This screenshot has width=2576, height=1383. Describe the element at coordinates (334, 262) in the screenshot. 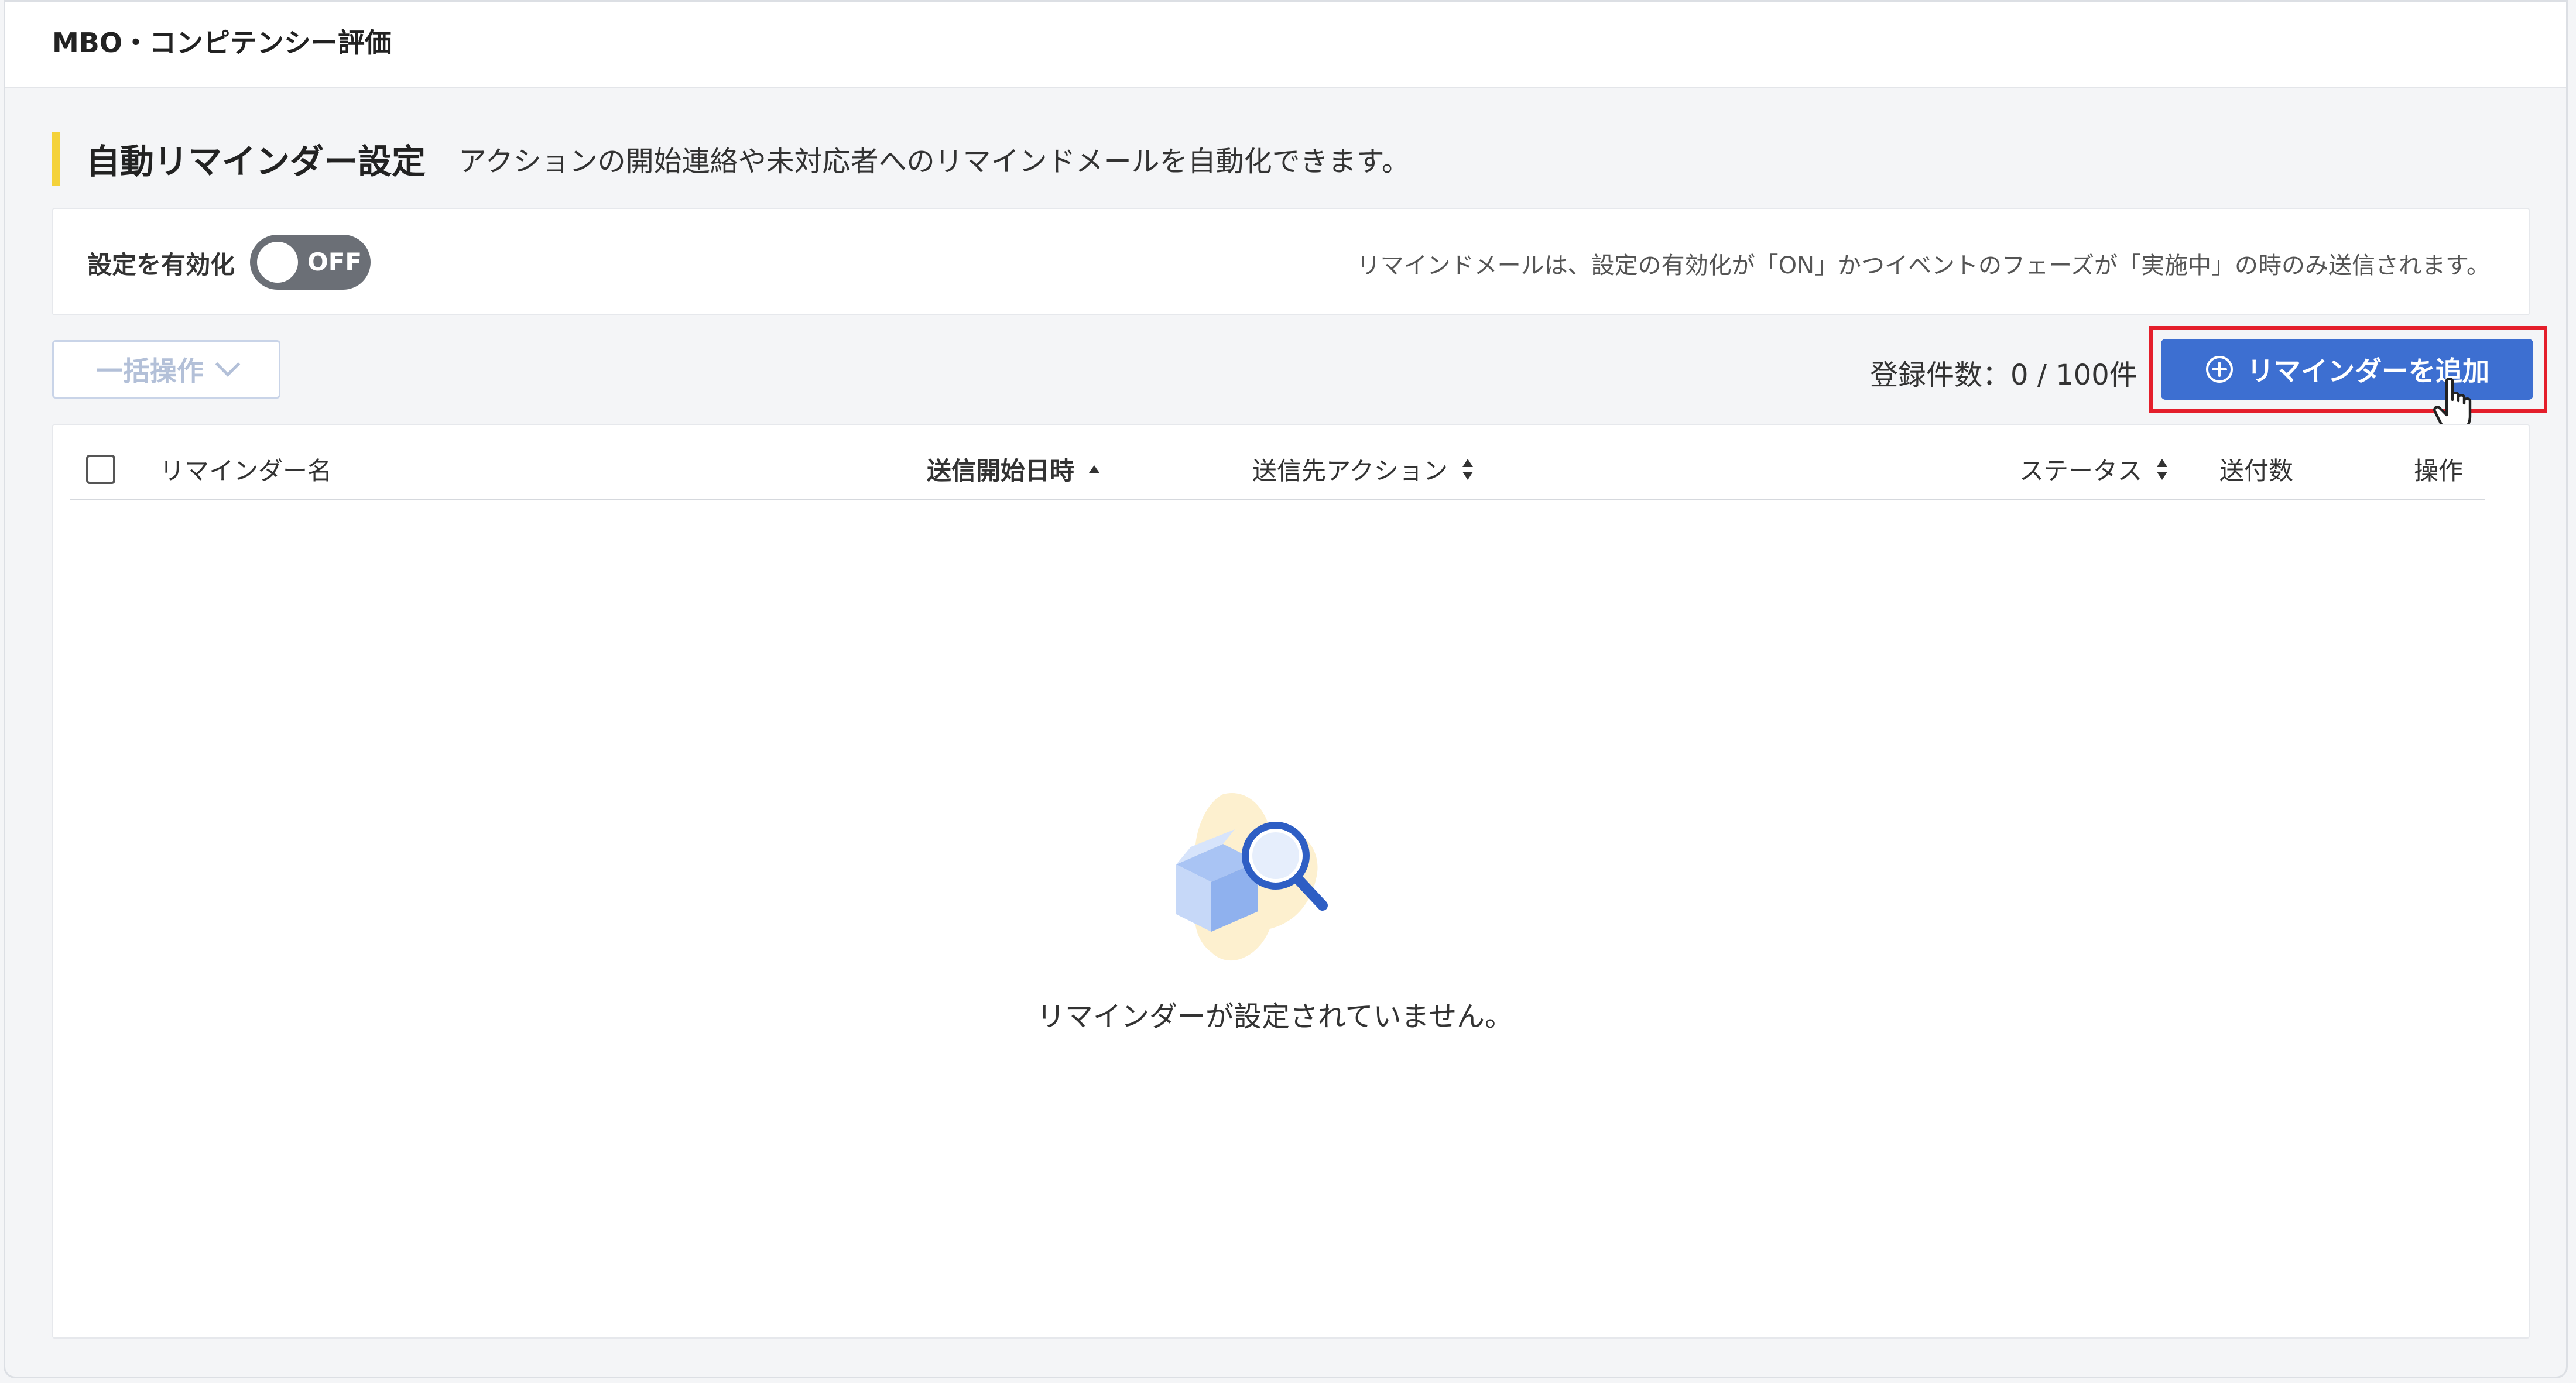

I see `toggle-state-label: OFF` at that location.